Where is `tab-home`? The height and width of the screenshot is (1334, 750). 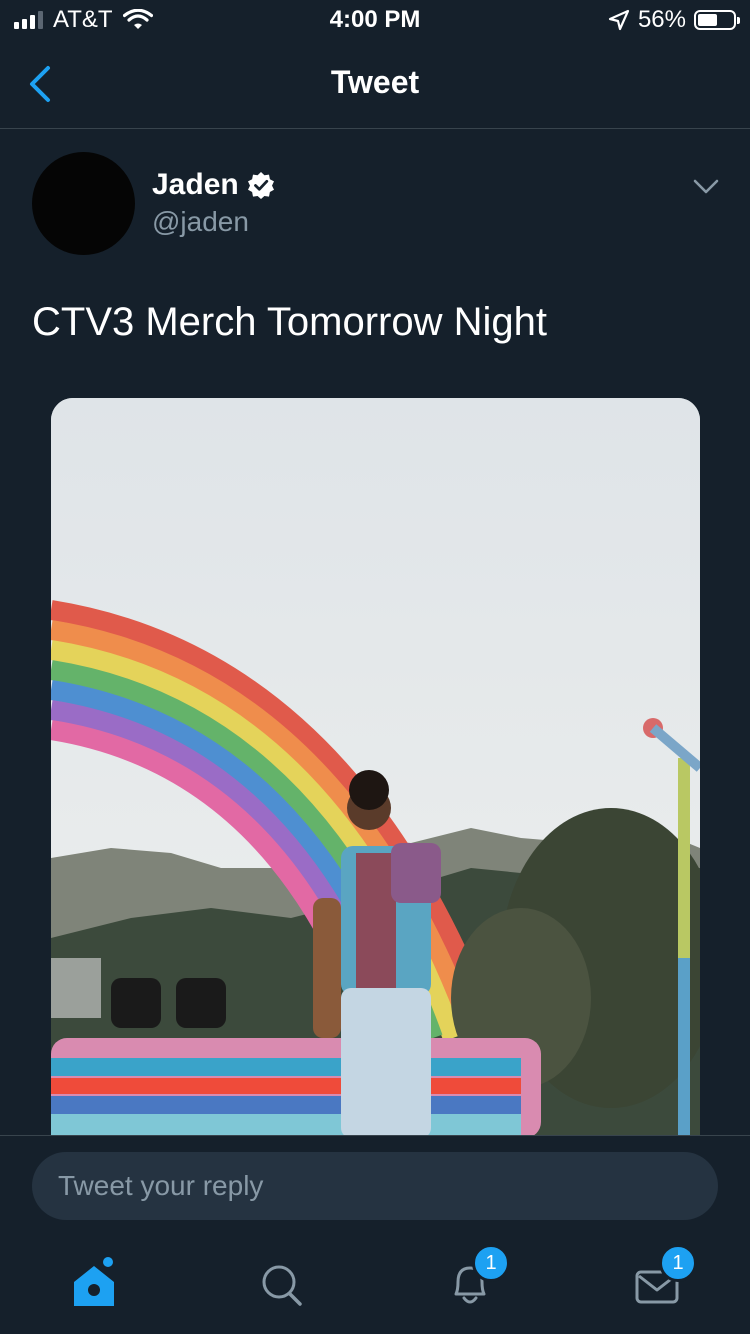
tab-home is located at coordinates (94, 1284).